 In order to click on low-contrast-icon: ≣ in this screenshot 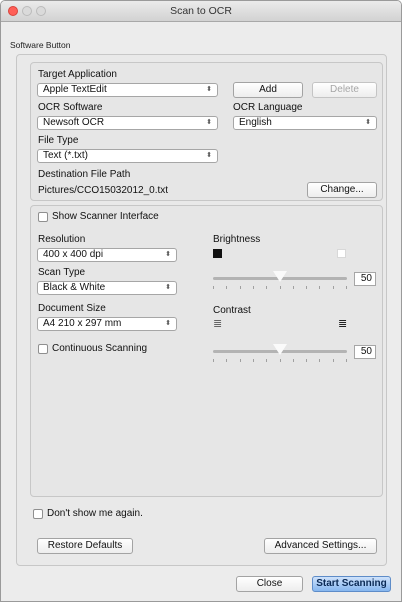, I will do `click(218, 324)`.